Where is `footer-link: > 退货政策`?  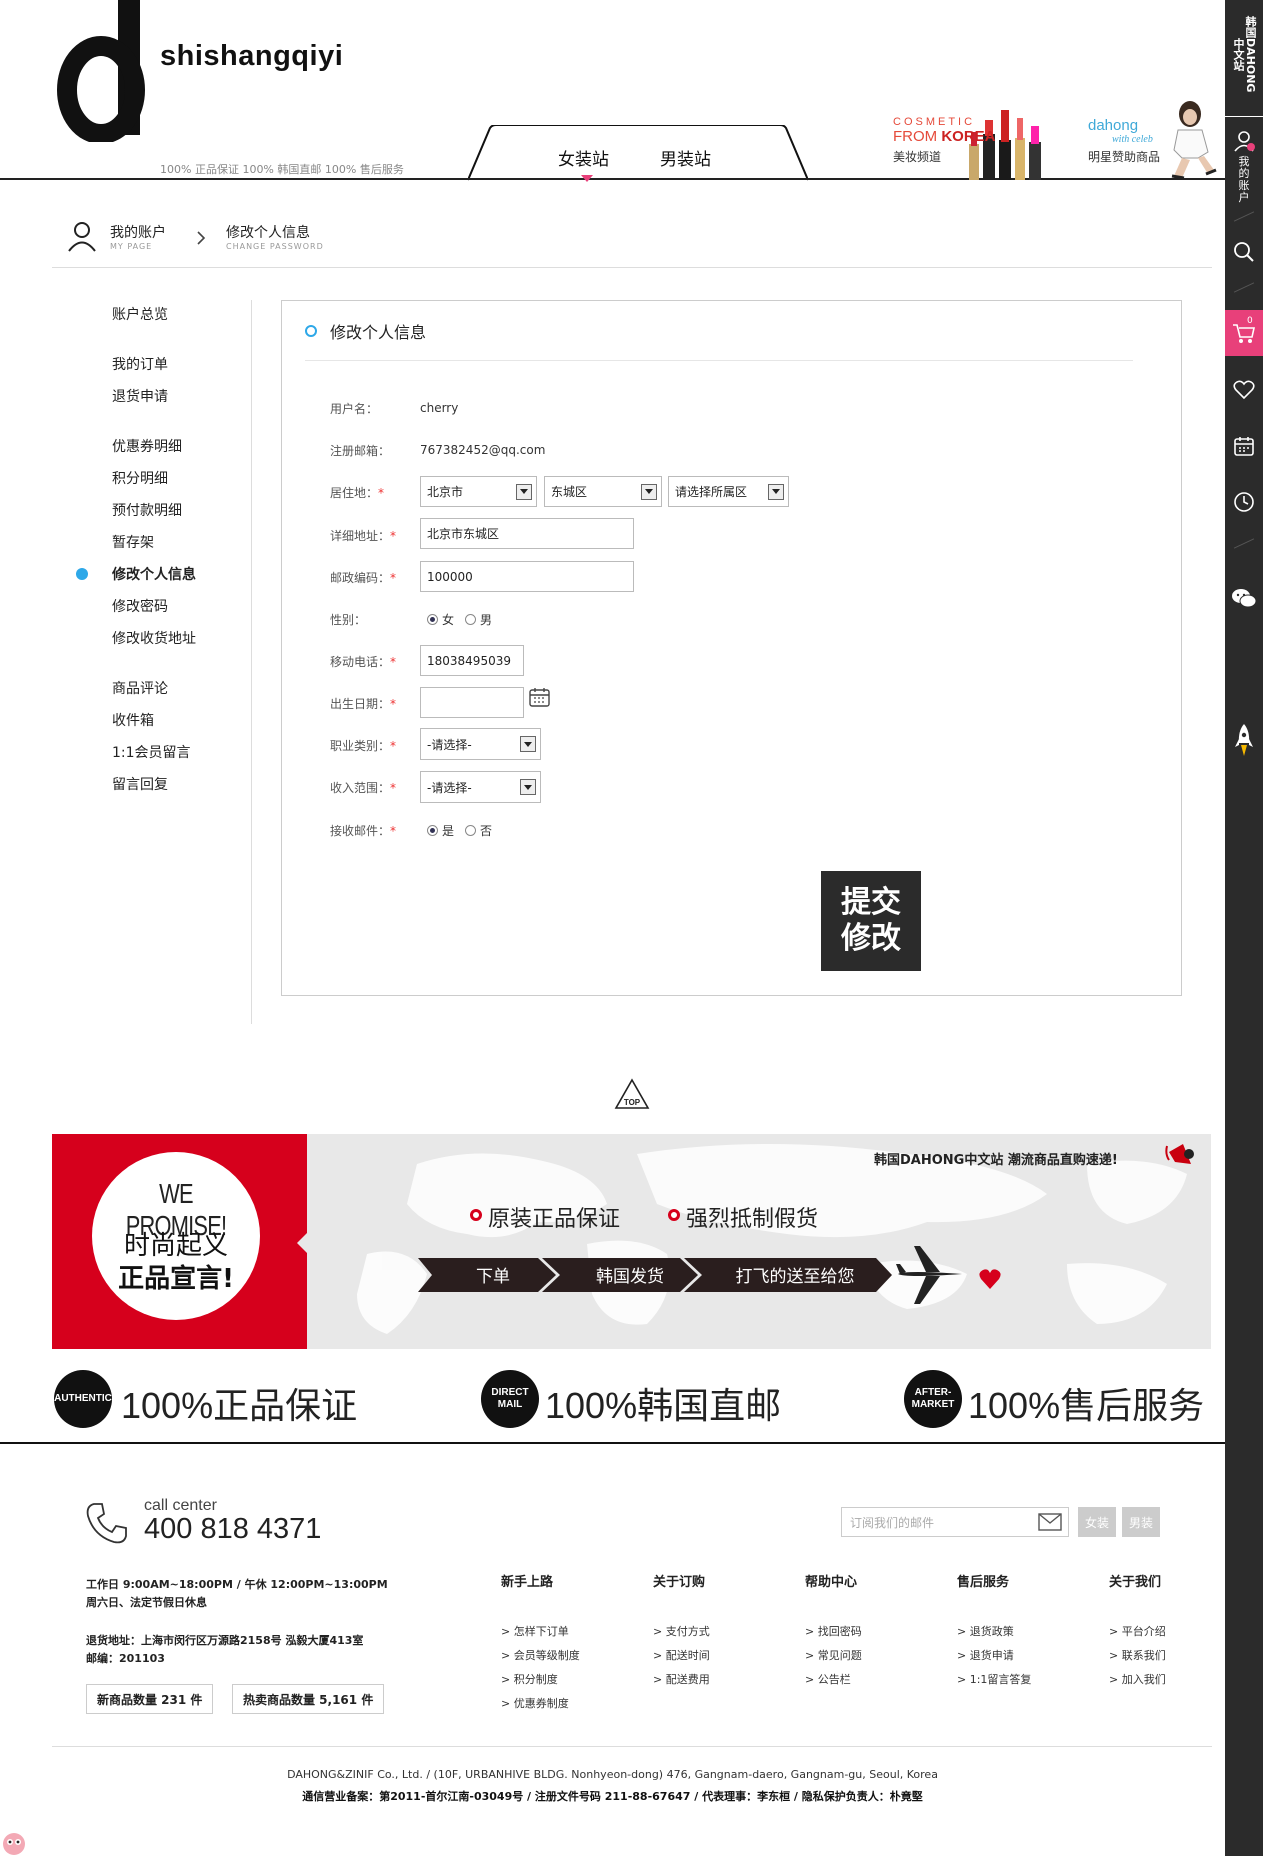
footer-link: > 退货政策 is located at coordinates (985, 1631).